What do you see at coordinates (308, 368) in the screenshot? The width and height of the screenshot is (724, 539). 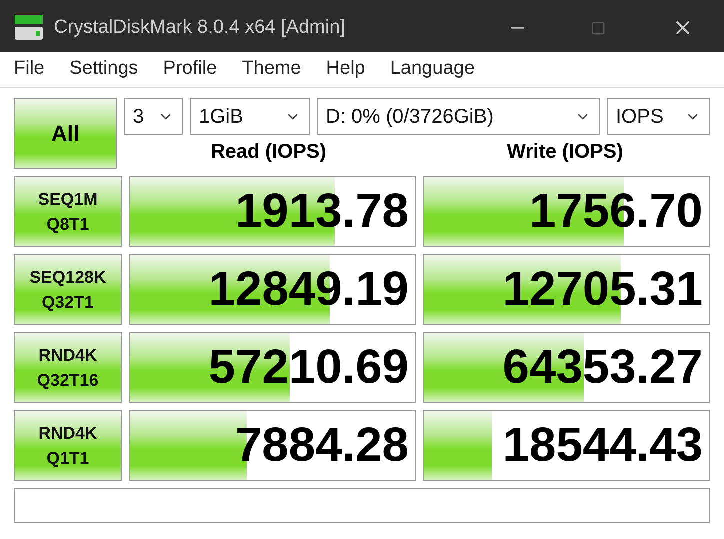 I see `result-value: 57210.69` at bounding box center [308, 368].